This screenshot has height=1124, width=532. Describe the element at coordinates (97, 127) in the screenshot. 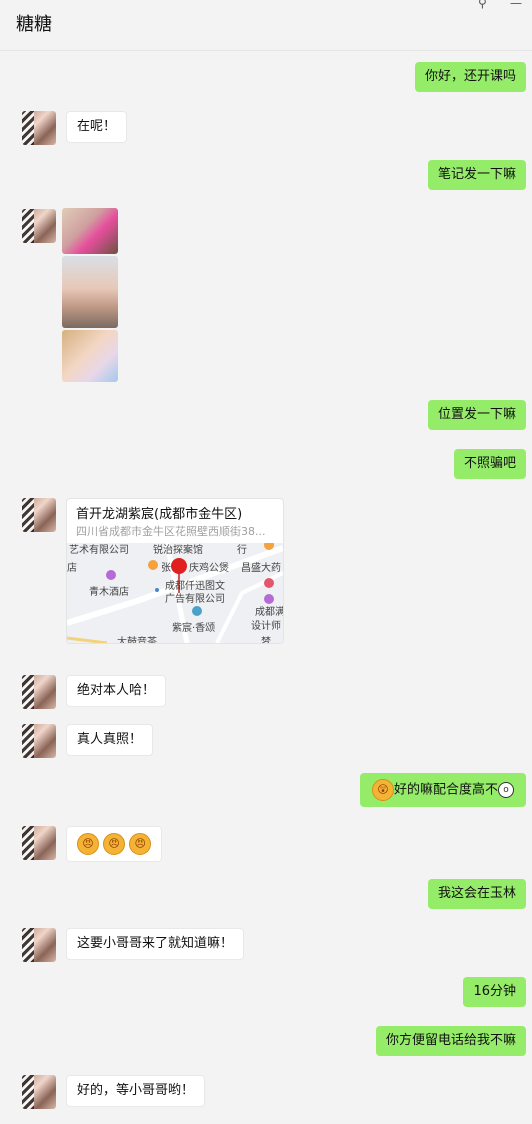

I see `message-bubble-in: 在呢！` at that location.